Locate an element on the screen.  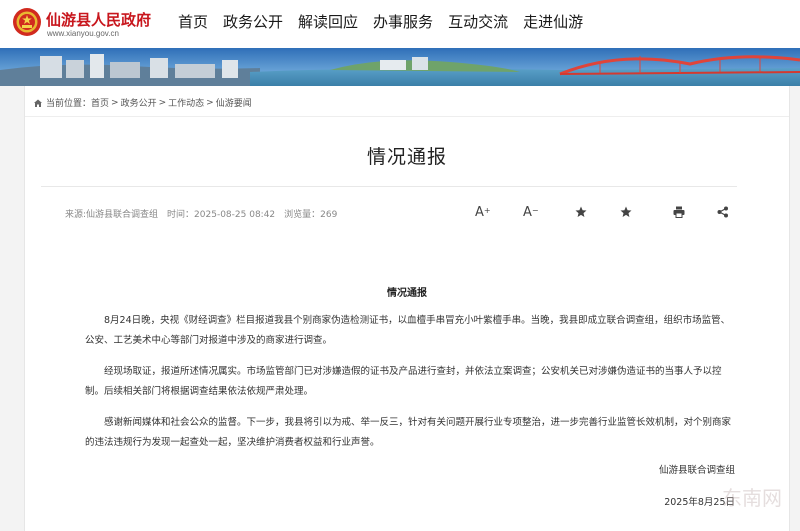
main-nav: 首页 政务公开 解读回应 办事服务 互动交流 走进仙游 is located at coordinates (388, 21).